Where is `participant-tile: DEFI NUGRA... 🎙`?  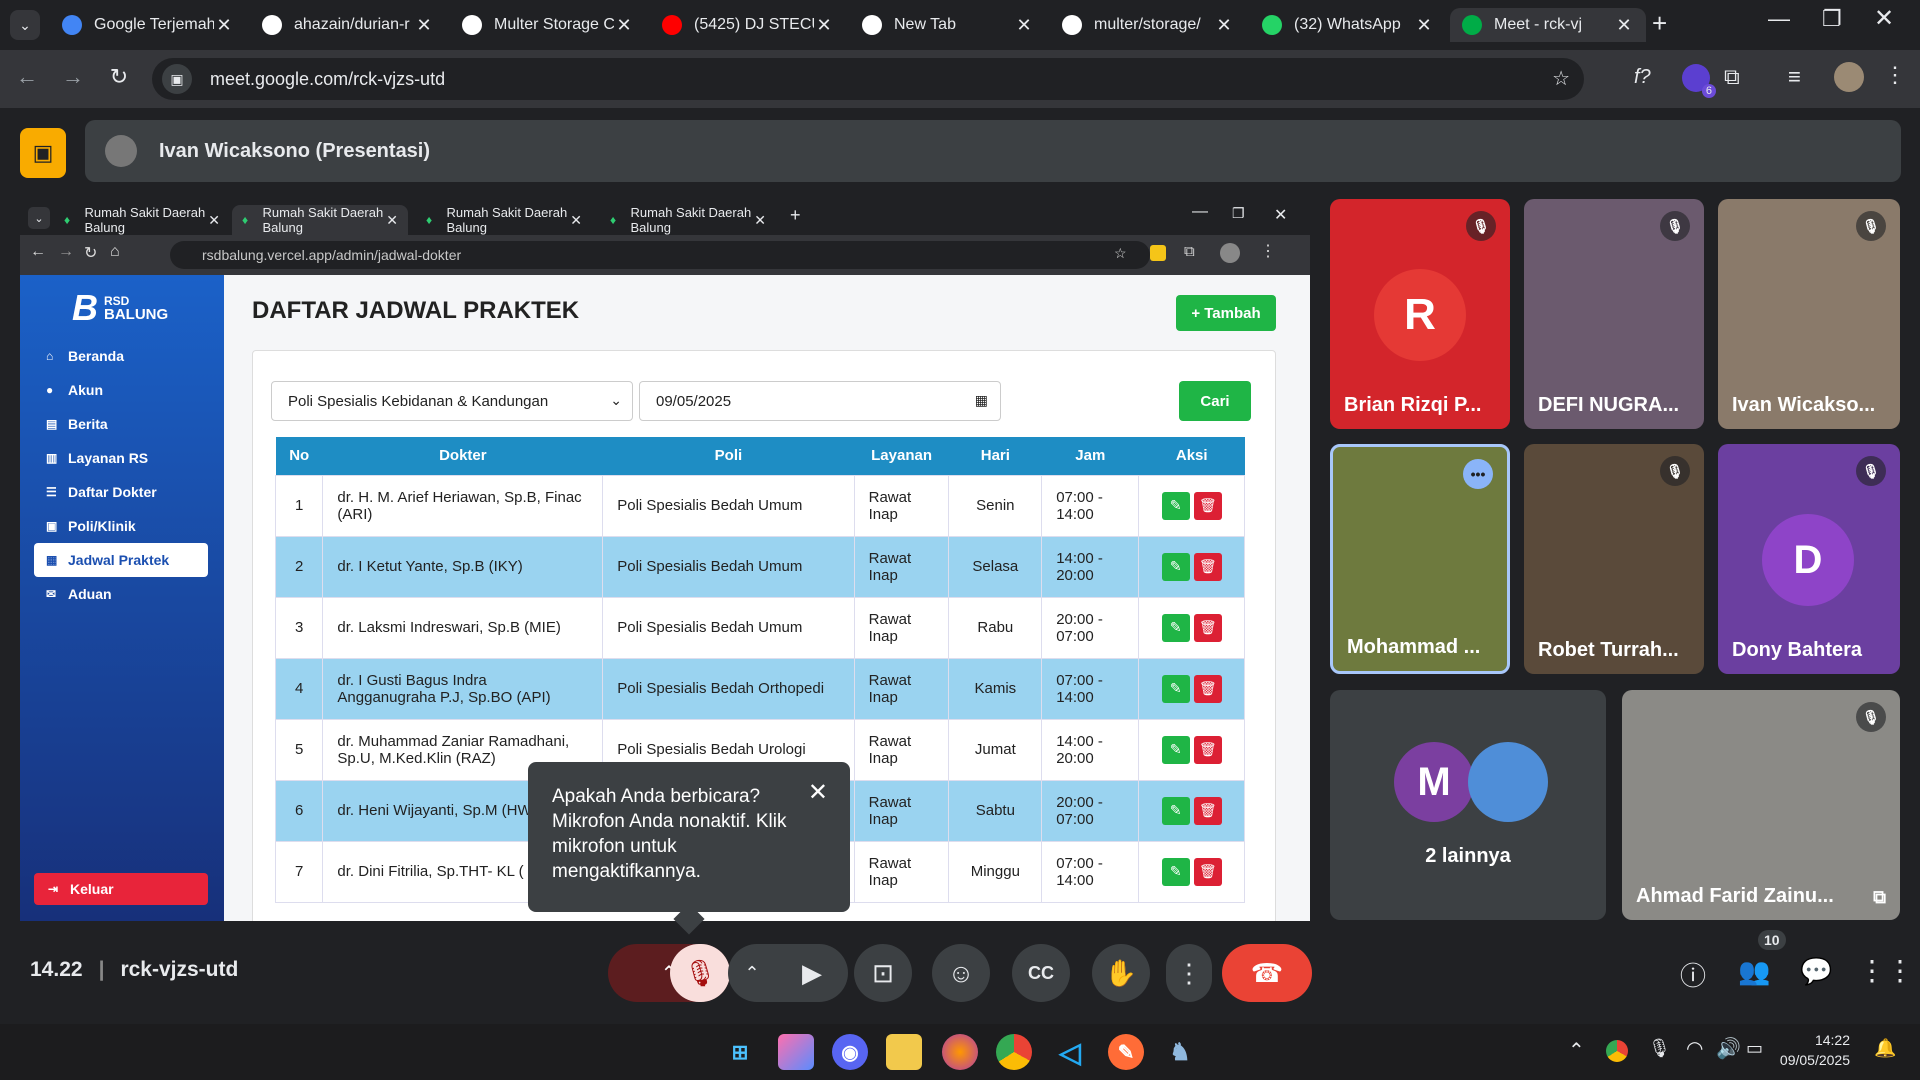
participant-tile: DEFI NUGRA... 🎙 is located at coordinates (1614, 314).